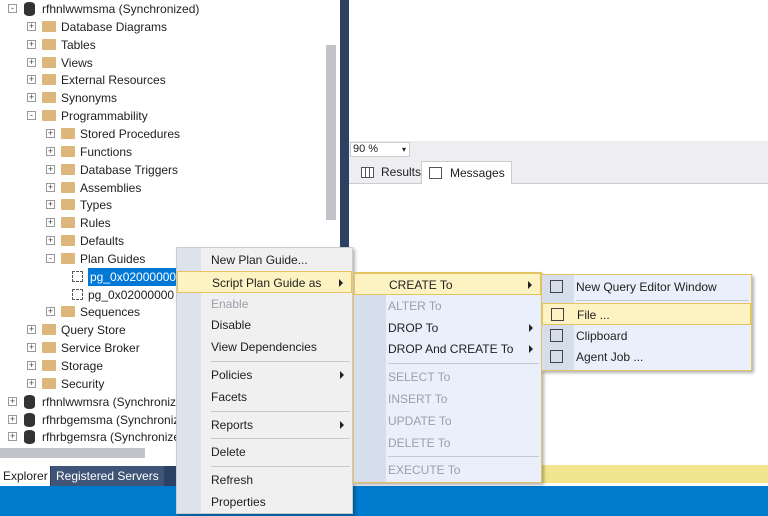 The width and height of the screenshot is (768, 516). I want to click on tree-node-label: pg_0x02000000, so click(133, 276).